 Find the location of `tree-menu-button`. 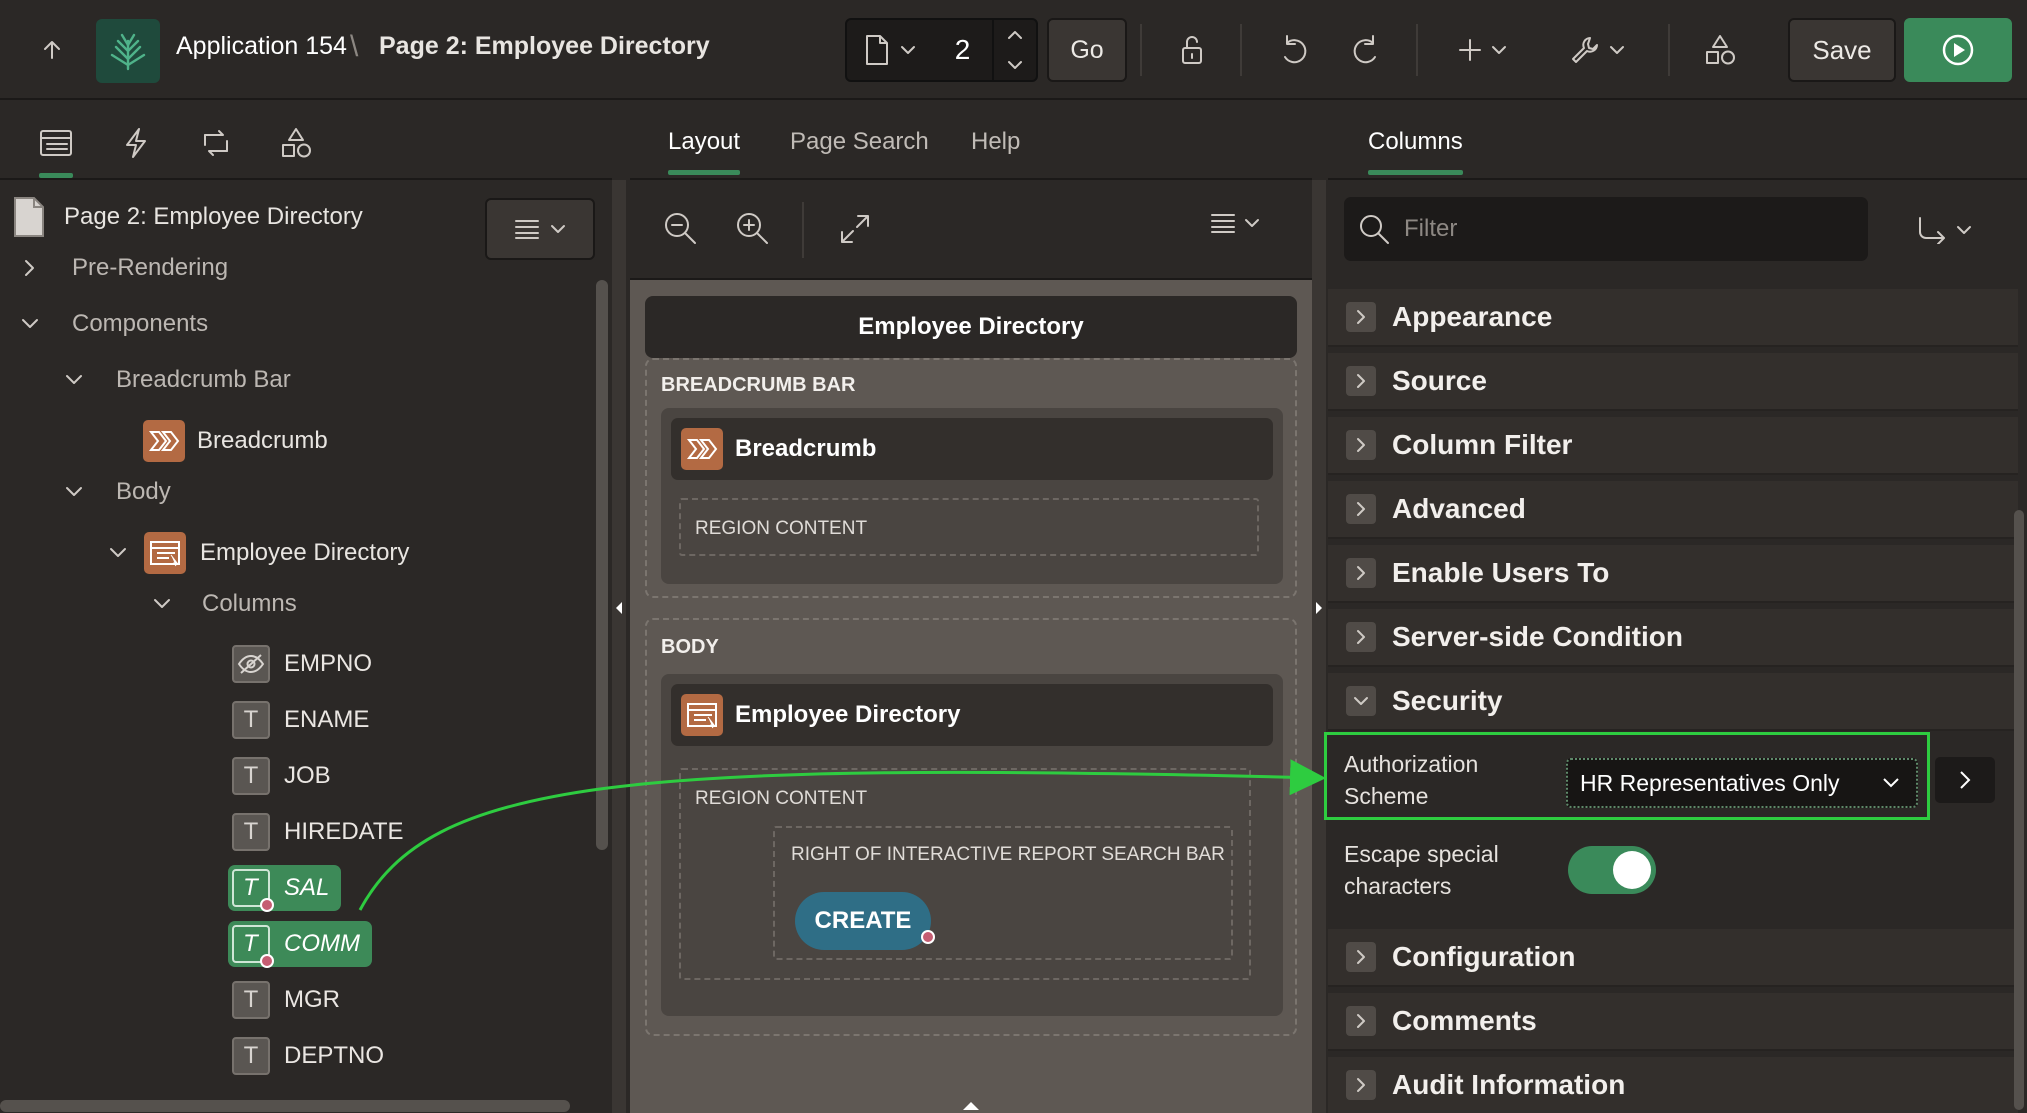

tree-menu-button is located at coordinates (540, 229).